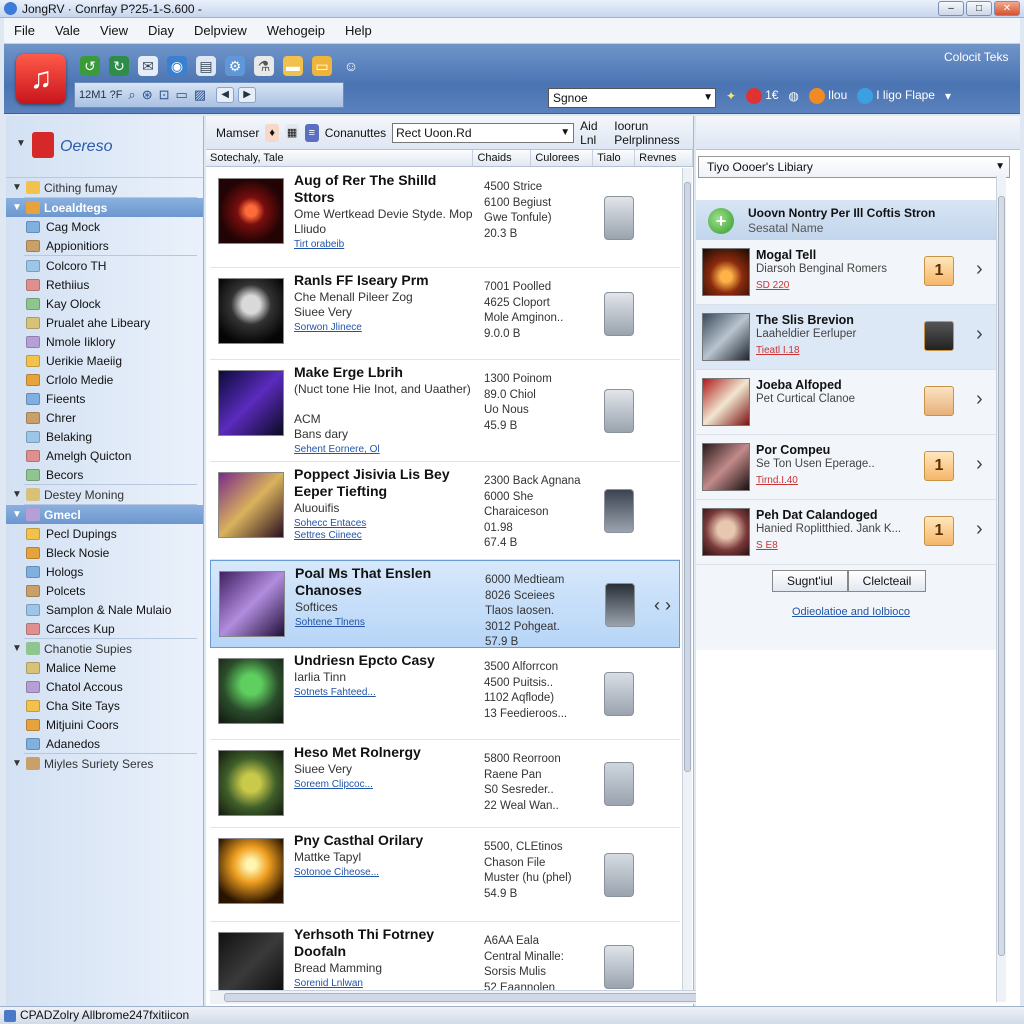 This screenshot has height=1024, width=1024. I want to click on item-link: Sehent Eornere, Ol, so click(337, 449).